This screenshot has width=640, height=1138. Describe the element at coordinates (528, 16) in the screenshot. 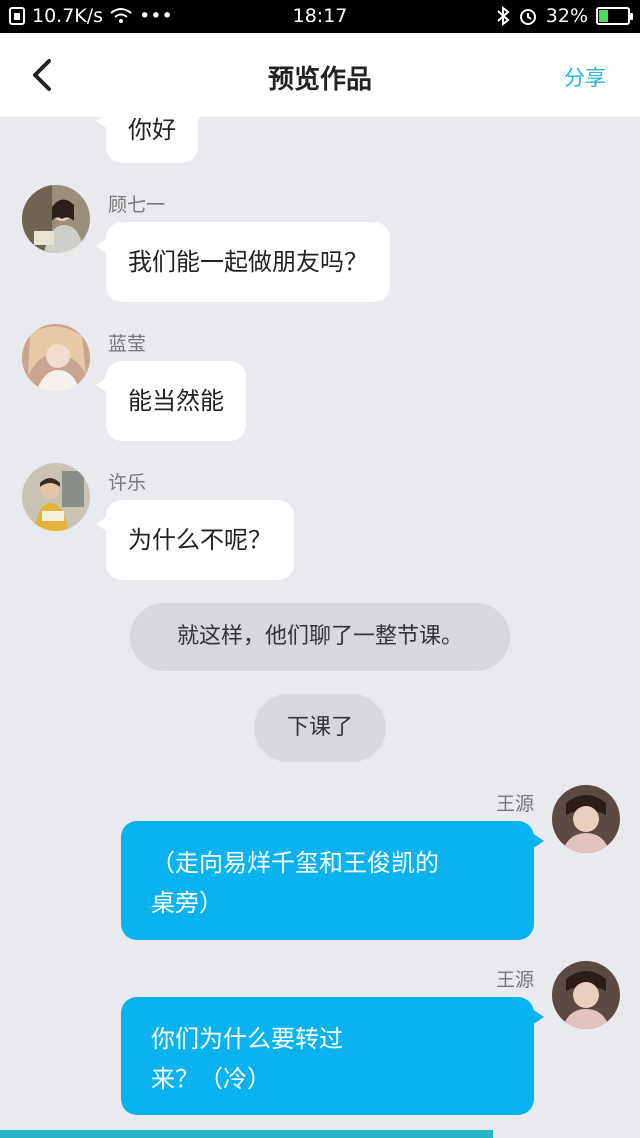

I see `alarm-icon` at that location.